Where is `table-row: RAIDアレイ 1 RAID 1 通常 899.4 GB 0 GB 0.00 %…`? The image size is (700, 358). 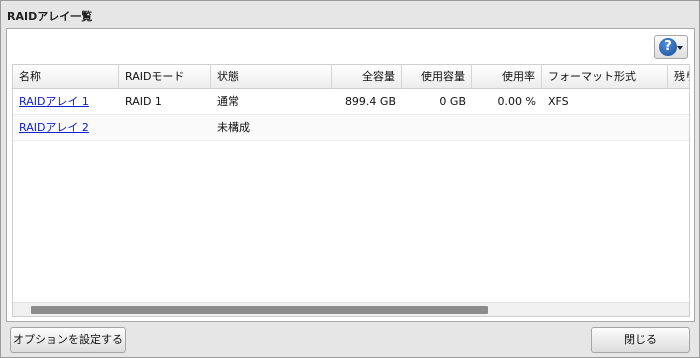
table-row: RAIDアレイ 1 RAID 1 通常 899.4 GB 0 GB 0.00 %… is located at coordinates (351, 102).